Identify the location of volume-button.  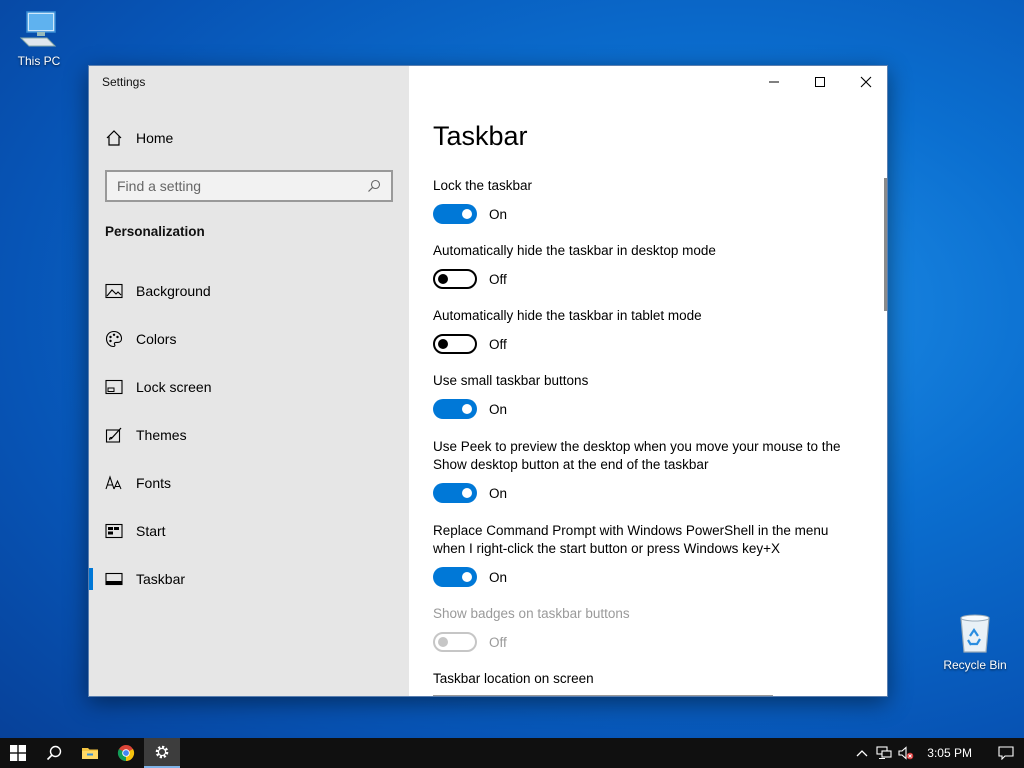
(906, 753).